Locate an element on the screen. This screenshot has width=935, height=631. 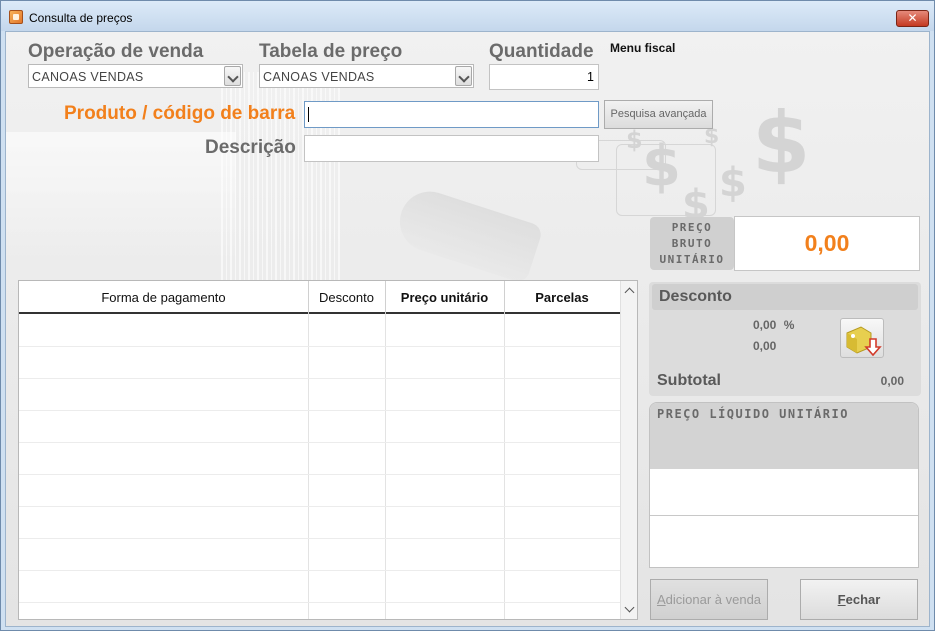
preco-bruto-label-line2: bruto is located at coordinates (692, 243).